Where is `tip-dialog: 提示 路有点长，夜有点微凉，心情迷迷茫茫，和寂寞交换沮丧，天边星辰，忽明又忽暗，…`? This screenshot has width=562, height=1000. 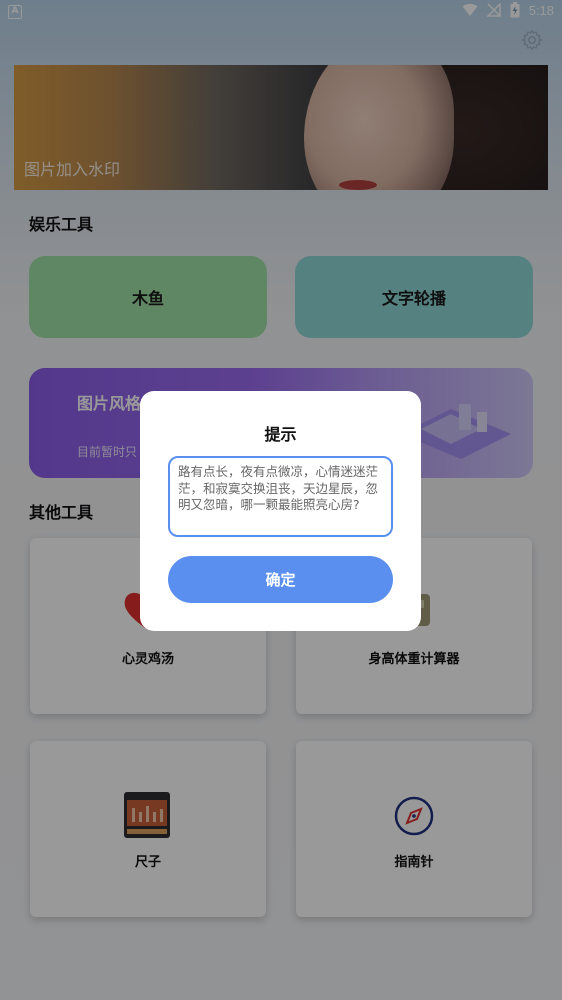
tip-dialog: 提示 路有点长，夜有点微凉，心情迷迷茫茫，和寂寞交换沮丧，天边星辰，忽明又忽暗，… is located at coordinates (280, 511).